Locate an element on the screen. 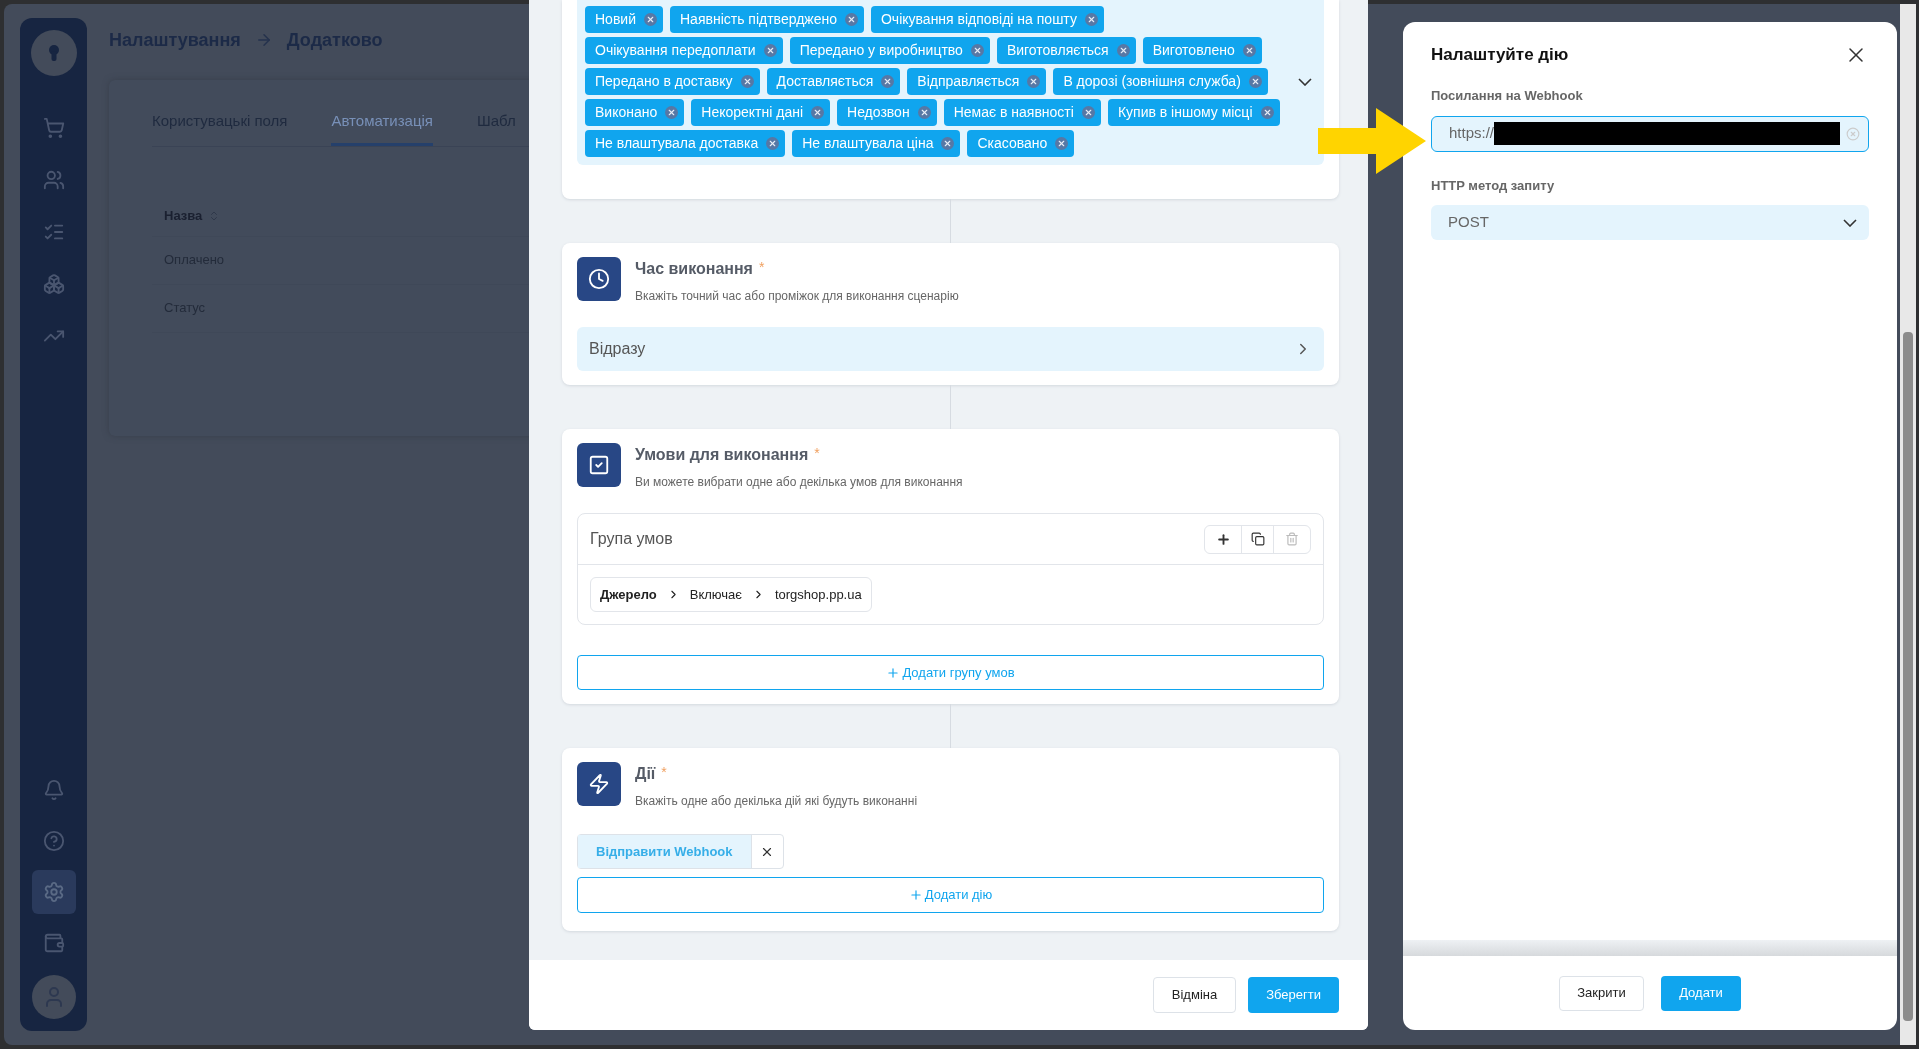 This screenshot has height=1049, width=1919. action-chip: Відправити Webhook is located at coordinates (664, 851).